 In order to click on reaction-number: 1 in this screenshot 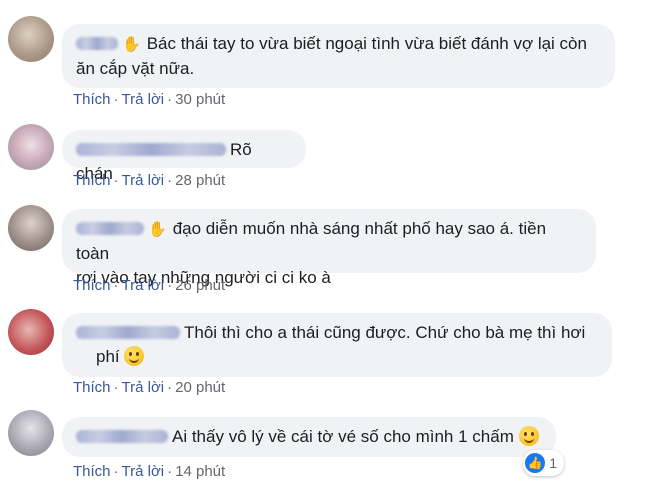, I will do `click(553, 463)`.